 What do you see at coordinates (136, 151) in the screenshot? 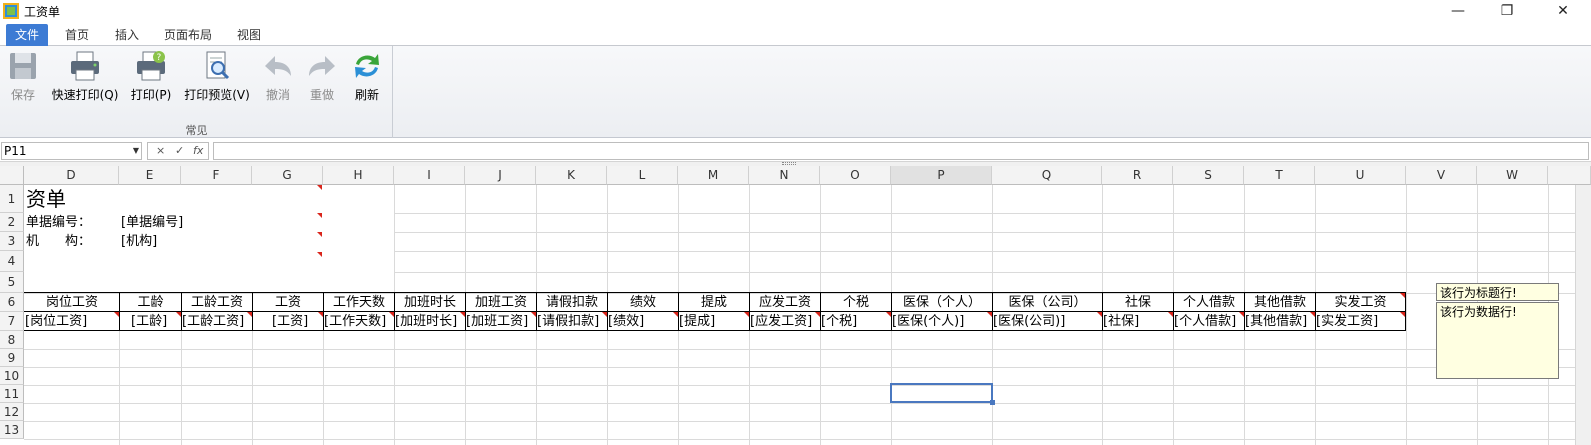
I see `chevron-down-icon: ▼` at bounding box center [136, 151].